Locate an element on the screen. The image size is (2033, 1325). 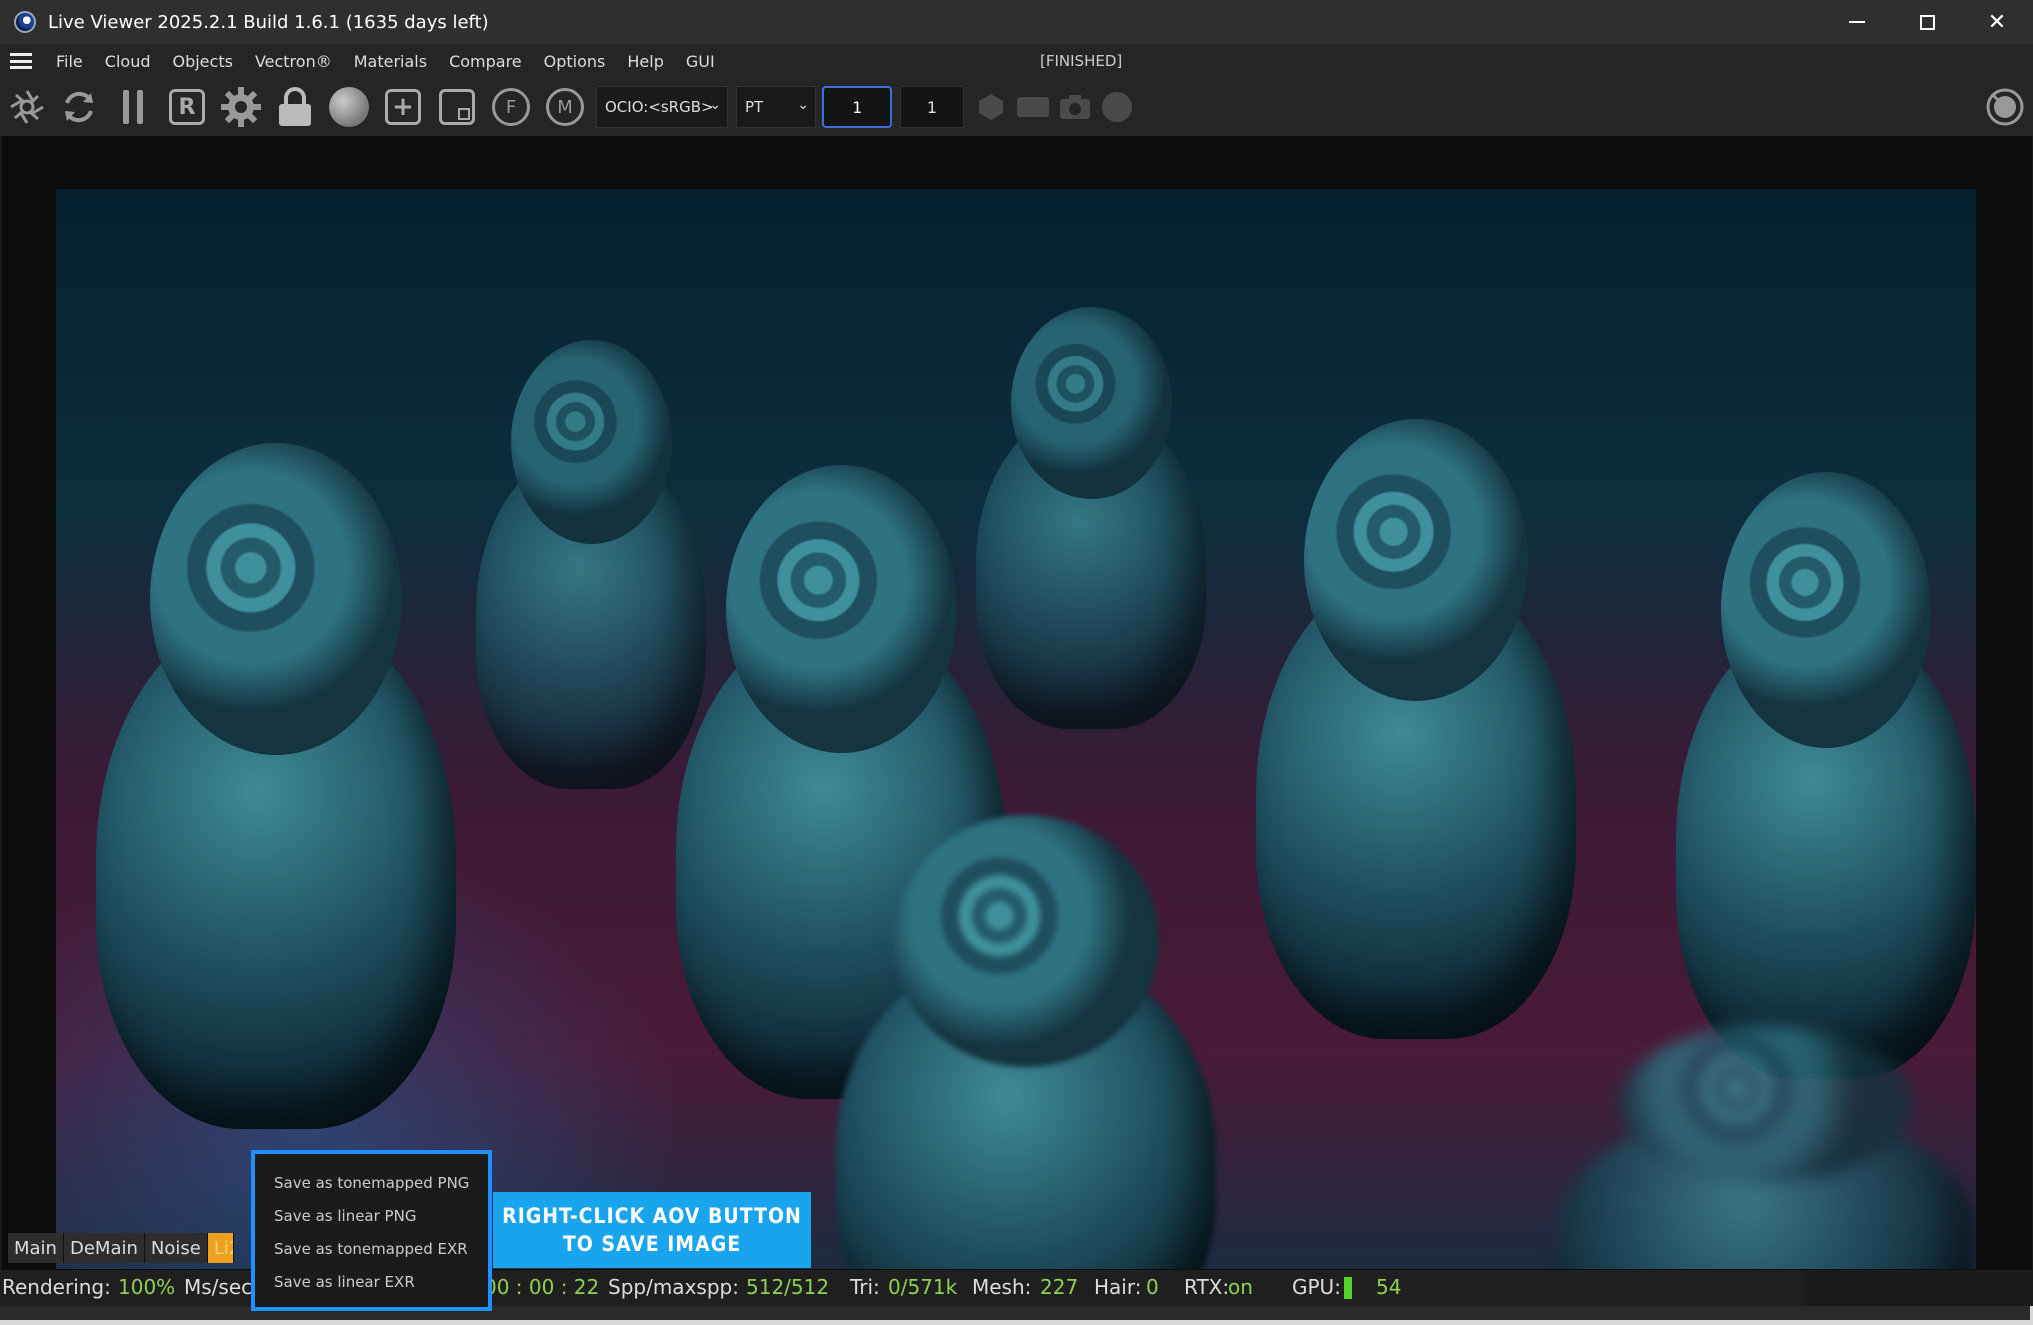
callout-line-1: RIGHT-CLICK AOV BUTTON is located at coordinates (652, 1216).